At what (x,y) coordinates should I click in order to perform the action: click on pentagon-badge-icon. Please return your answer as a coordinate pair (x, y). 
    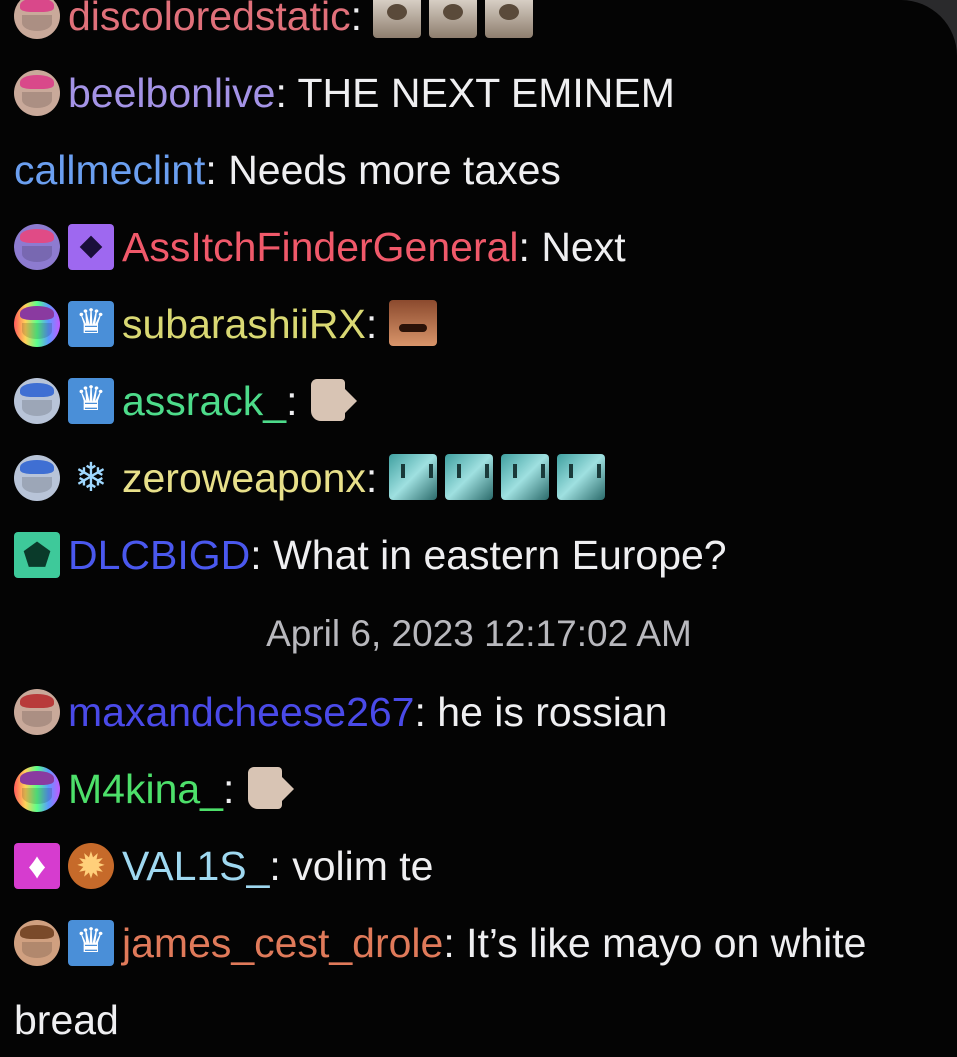
    Looking at the image, I should click on (37, 555).